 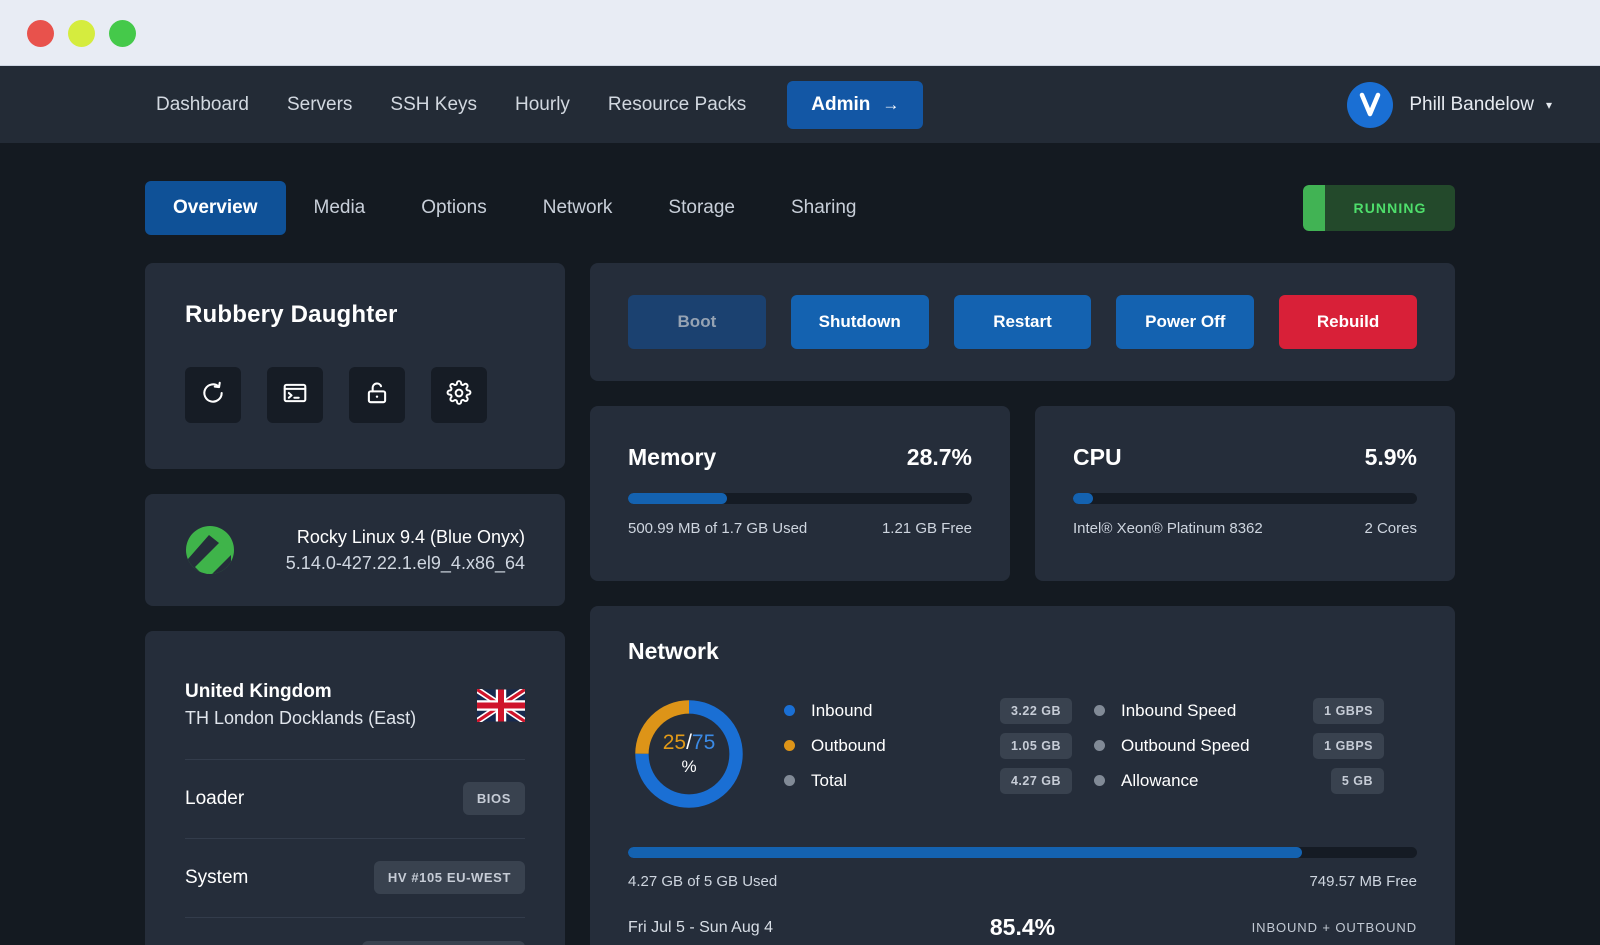 What do you see at coordinates (855, 104) in the screenshot?
I see `admin-button: Admin →` at bounding box center [855, 104].